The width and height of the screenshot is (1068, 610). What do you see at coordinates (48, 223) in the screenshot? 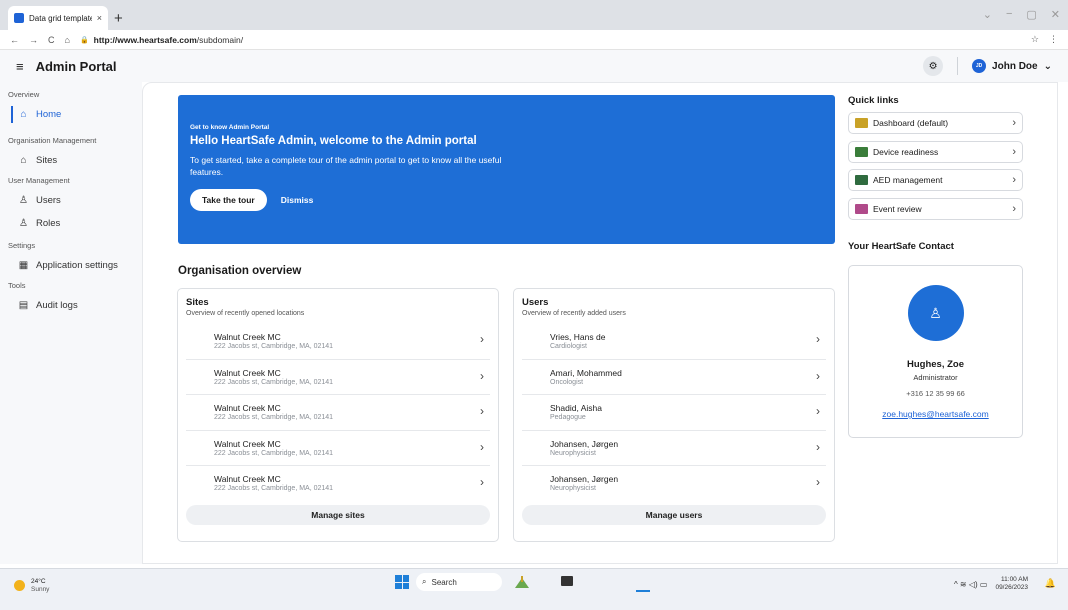
I see `sidebar-item-label: Roles` at bounding box center [48, 223].